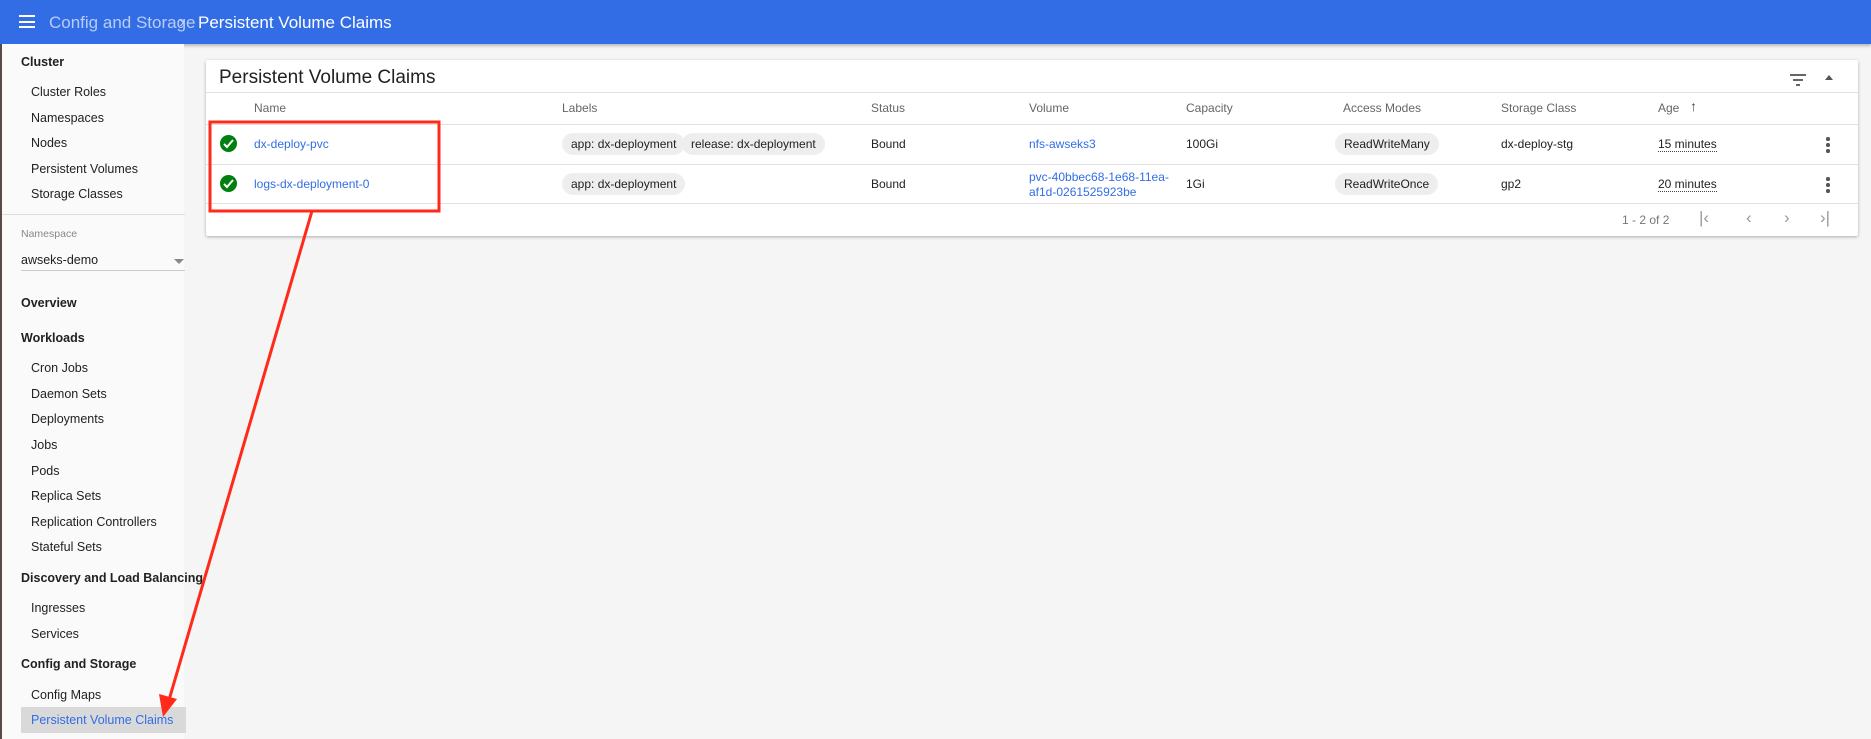  Describe the element at coordinates (1668, 108) in the screenshot. I see `column-header-age: Age` at that location.